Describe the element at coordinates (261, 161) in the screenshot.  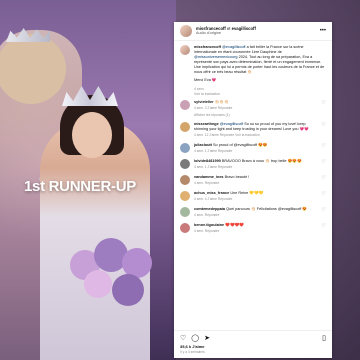
I see `comment-content: BRAVOOO Bravo à vous 👏🏻 trop belle 😍😍😍` at that location.